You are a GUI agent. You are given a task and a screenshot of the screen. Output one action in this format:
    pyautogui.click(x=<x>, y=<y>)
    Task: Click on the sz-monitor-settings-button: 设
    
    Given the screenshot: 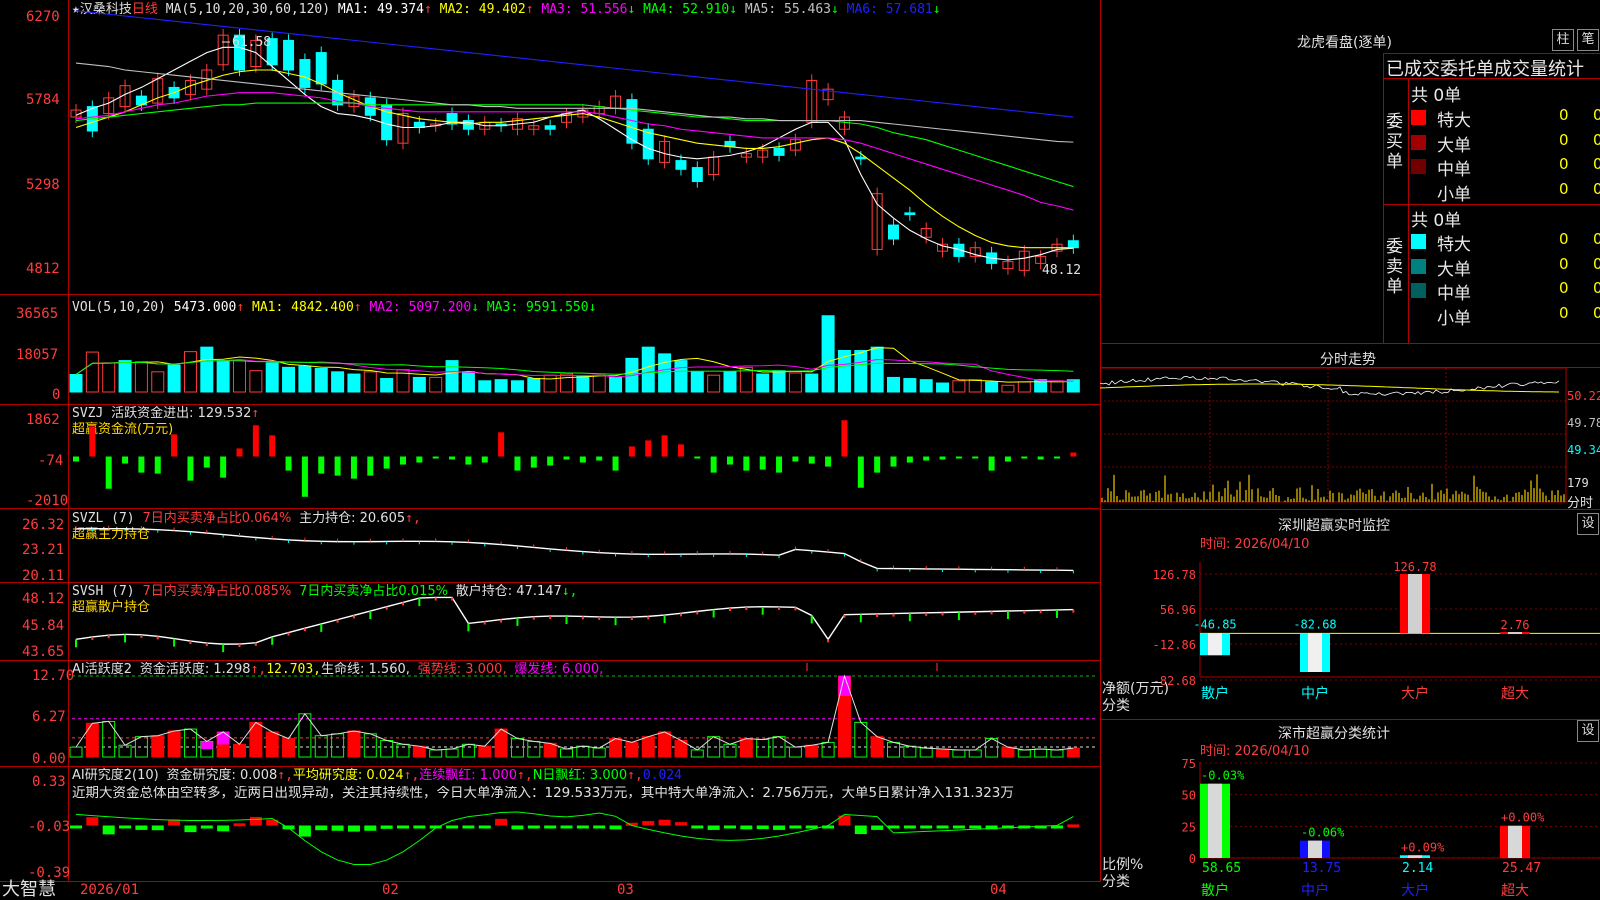 What is the action you would take?
    pyautogui.click(x=1588, y=524)
    